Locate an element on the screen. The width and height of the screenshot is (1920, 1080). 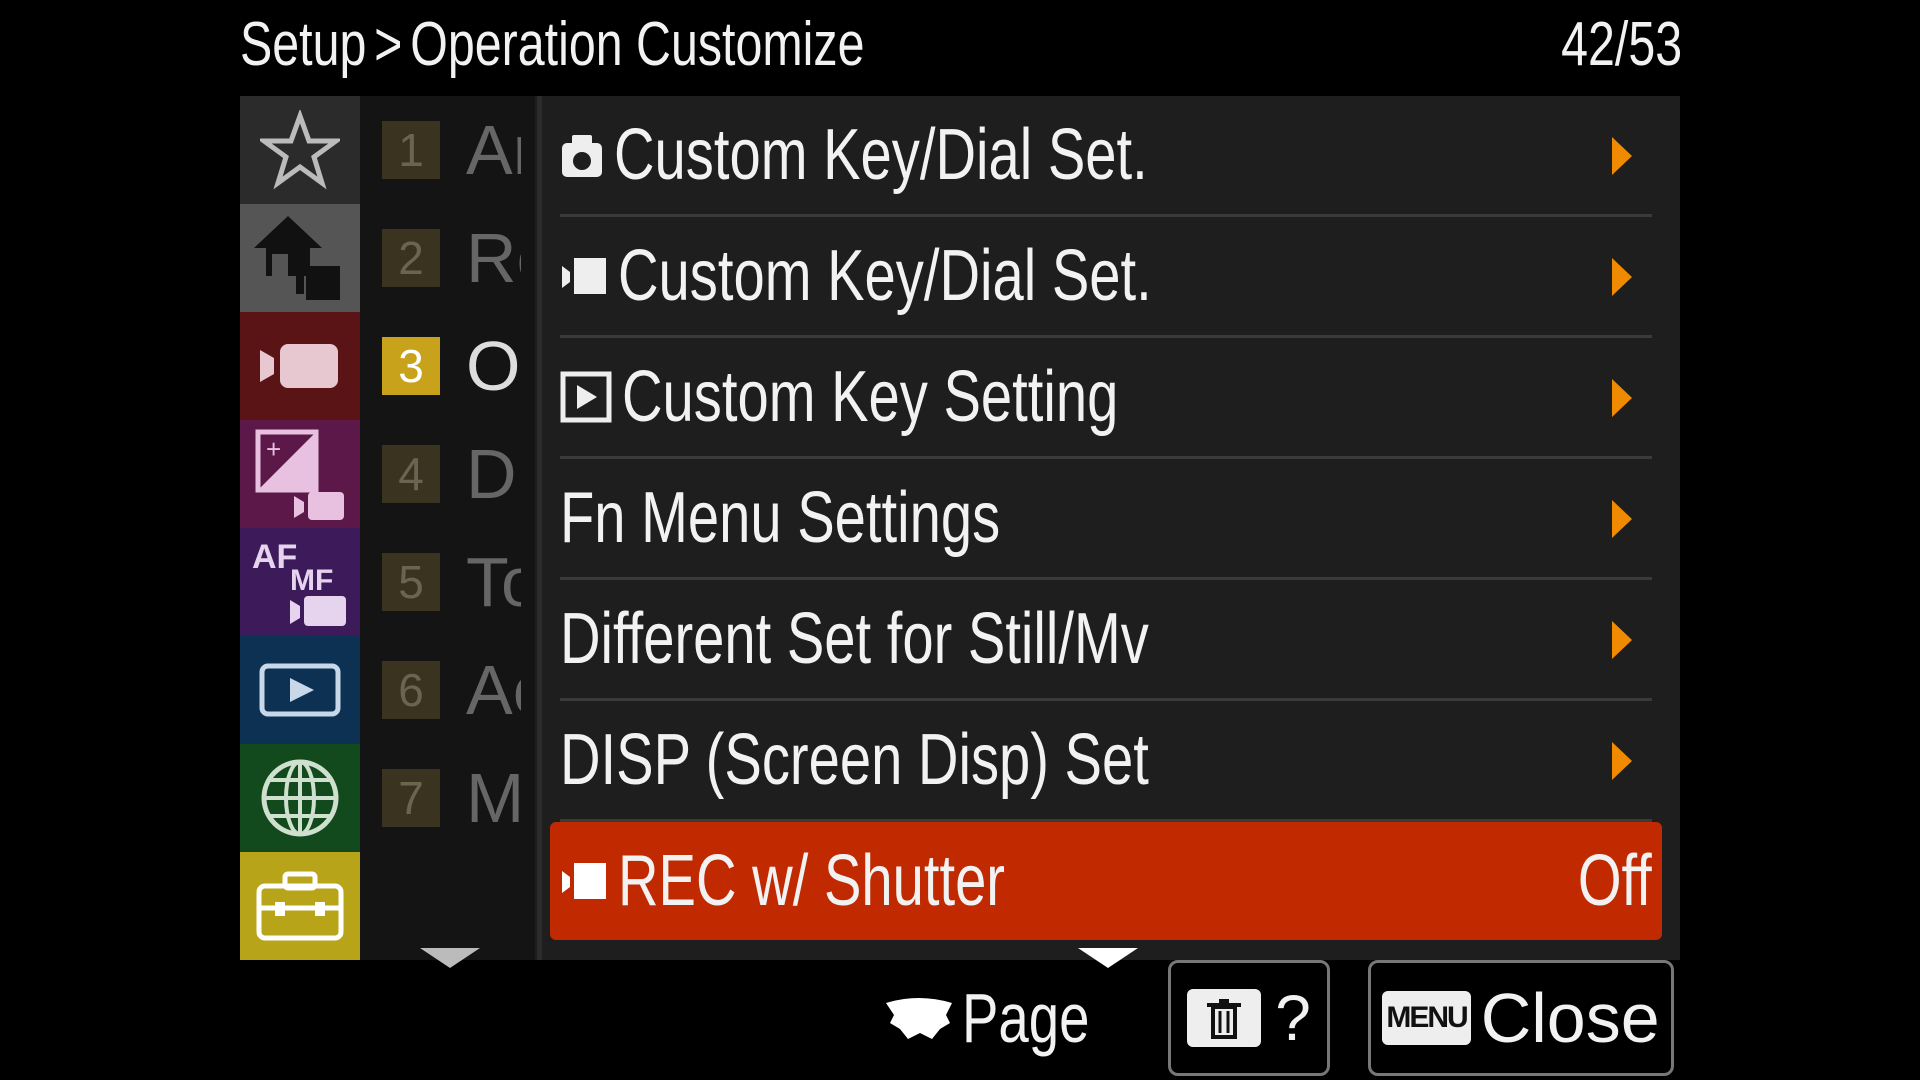
trash-icon is located at coordinates (1224, 1018).